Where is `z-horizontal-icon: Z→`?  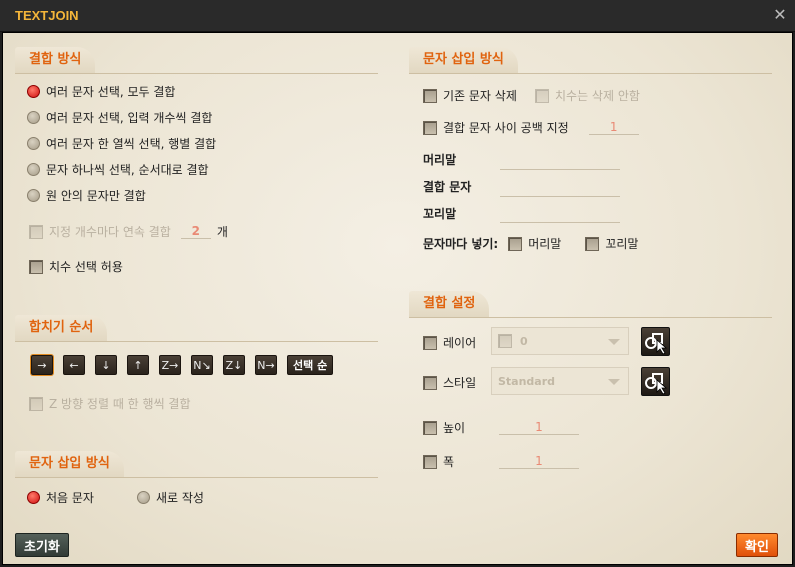
z-horizontal-icon: Z→ is located at coordinates (170, 365).